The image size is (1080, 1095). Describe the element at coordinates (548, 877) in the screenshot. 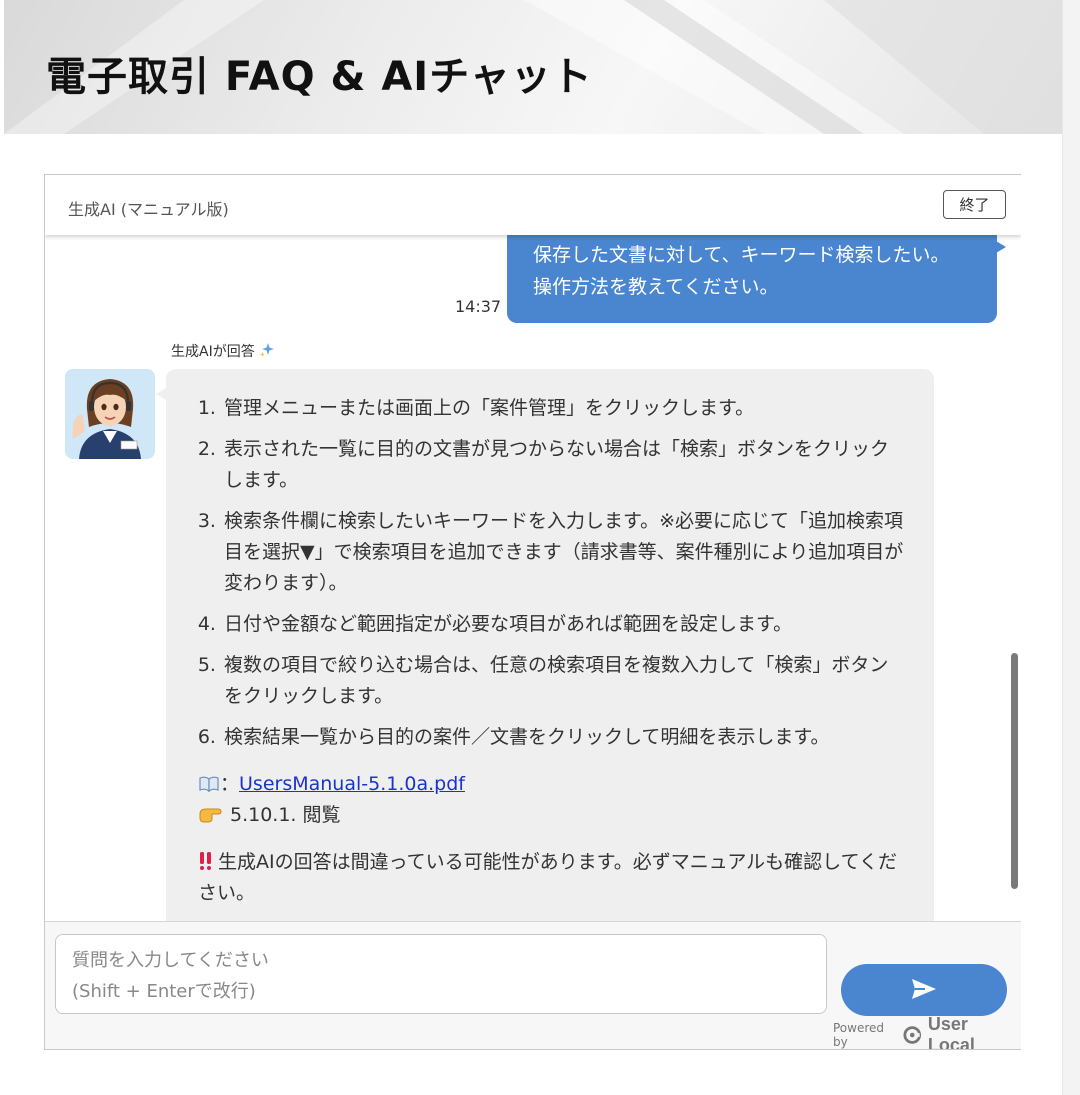

I see `answer-warning-text: 生成AIの回答は間違っている可能性があります。必ずマニュアルも確認してください。` at that location.